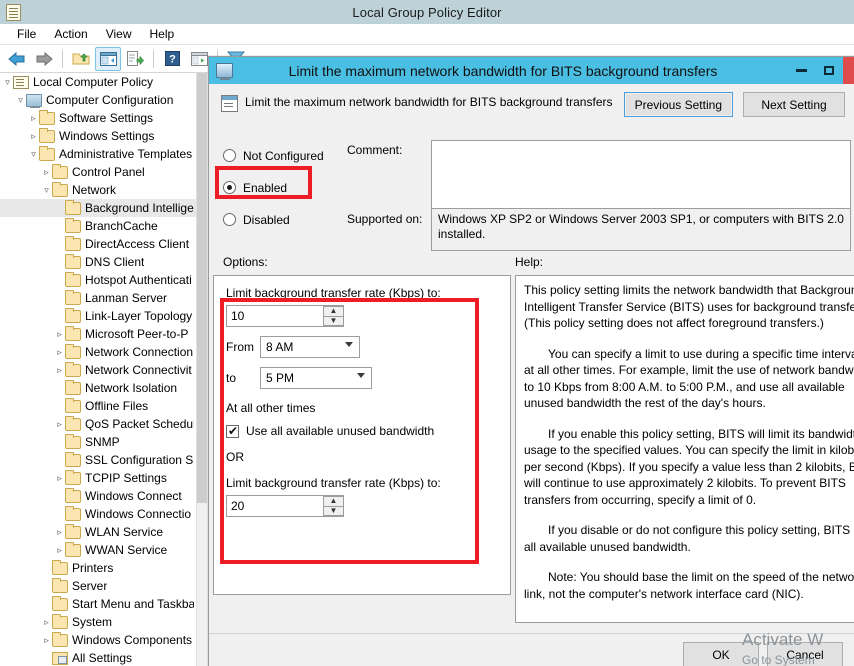 This screenshot has width=854, height=666. What do you see at coordinates (172, 59) in the screenshot?
I see `help-icon: ?` at bounding box center [172, 59].